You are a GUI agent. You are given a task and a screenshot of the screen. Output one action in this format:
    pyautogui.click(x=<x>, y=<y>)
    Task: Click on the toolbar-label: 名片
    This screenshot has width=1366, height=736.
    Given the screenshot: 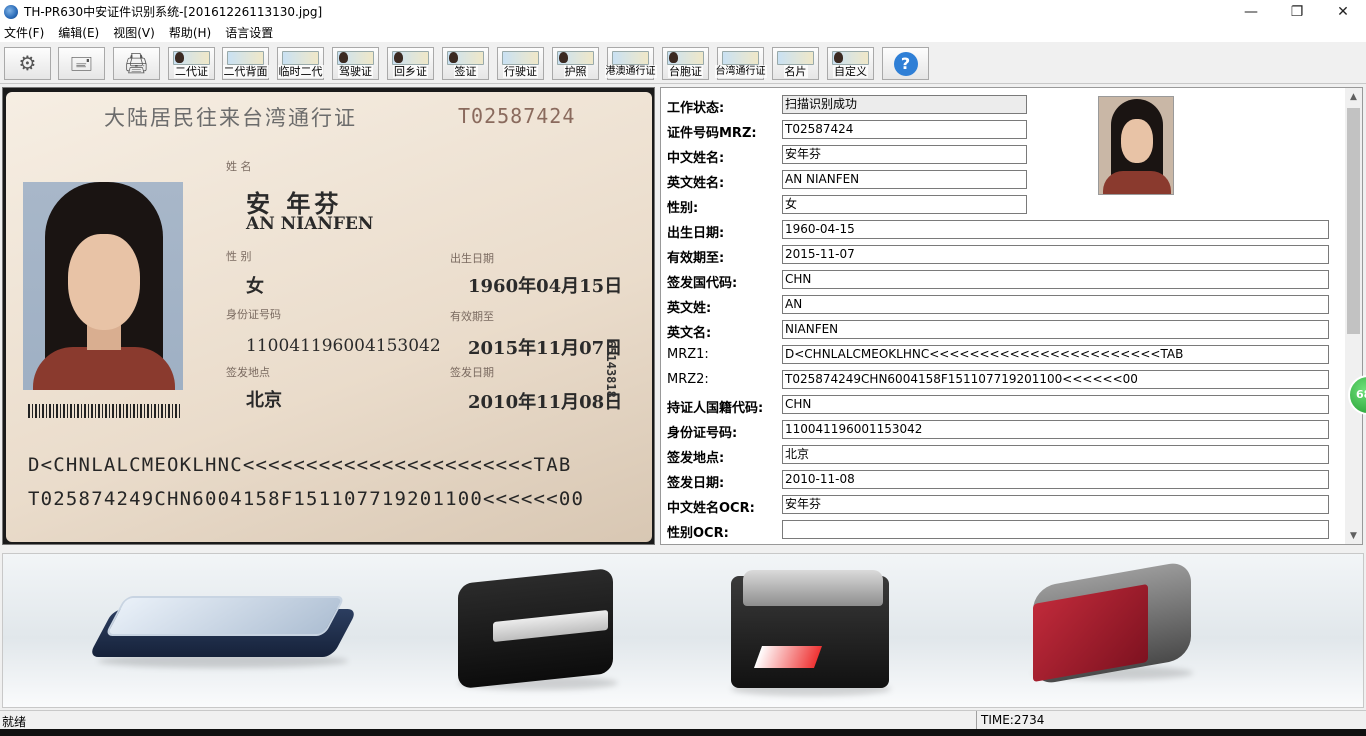 What is the action you would take?
    pyautogui.click(x=795, y=71)
    